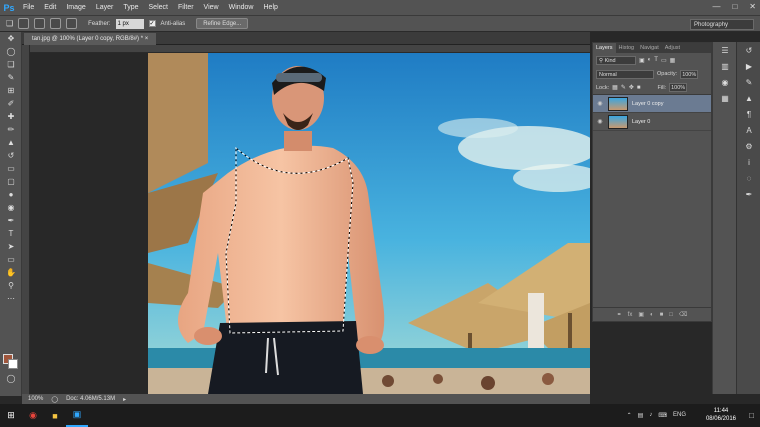  Describe the element at coordinates (11, 38) in the screenshot. I see `move-tool-icon: ✥` at that location.